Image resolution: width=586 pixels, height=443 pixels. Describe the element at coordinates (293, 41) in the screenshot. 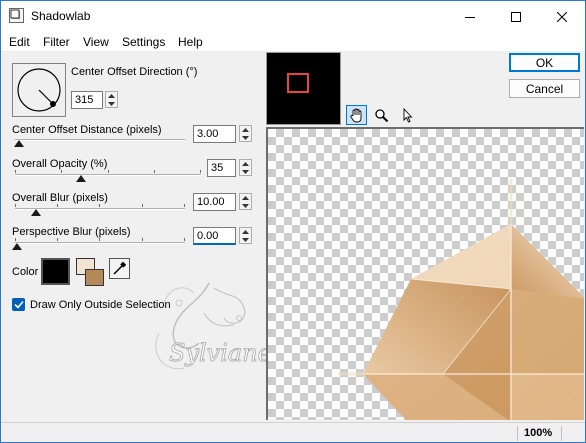

I see `menu-bar: Edit Filter View Settings Help` at that location.